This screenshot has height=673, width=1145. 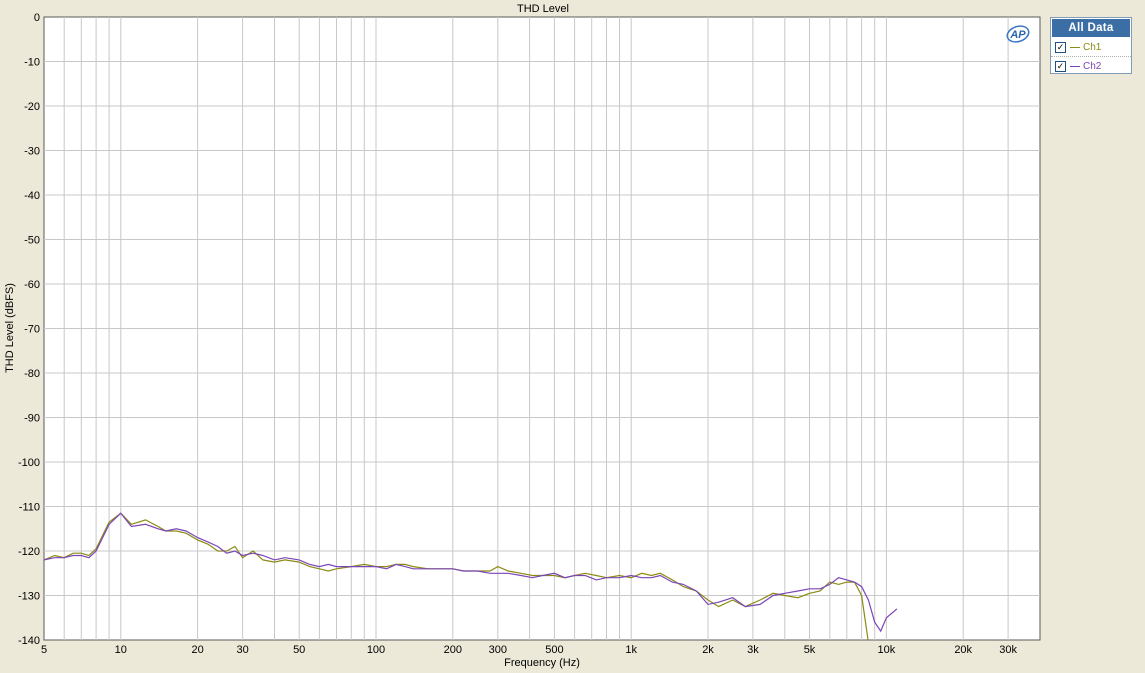 What do you see at coordinates (1075, 66) in the screenshot?
I see `ch2-swatch` at bounding box center [1075, 66].